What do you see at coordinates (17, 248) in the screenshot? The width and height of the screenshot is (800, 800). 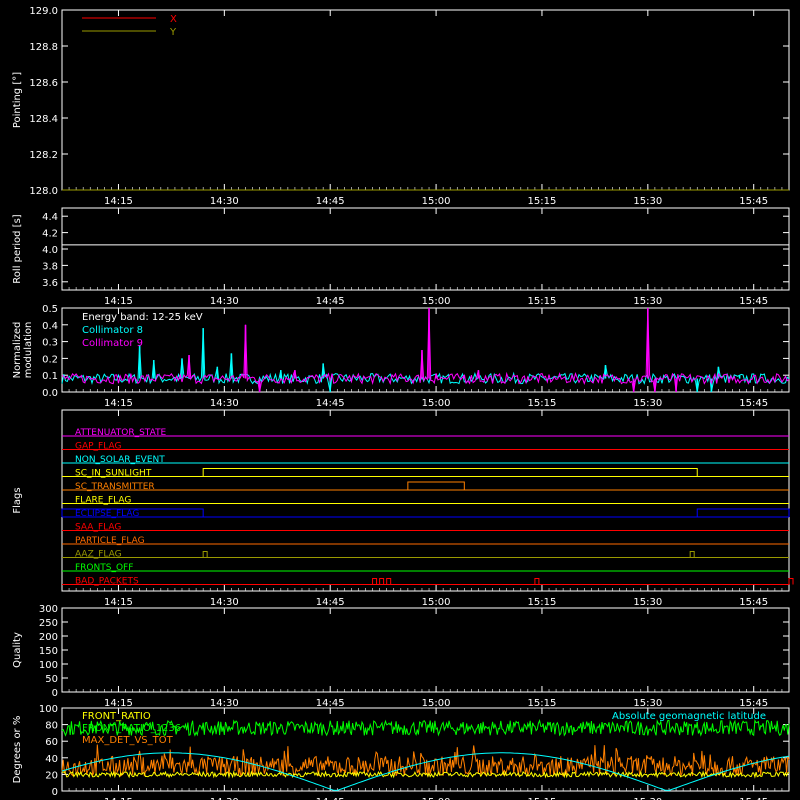 I see `y-axis-label: Roll period [s]` at bounding box center [17, 248].